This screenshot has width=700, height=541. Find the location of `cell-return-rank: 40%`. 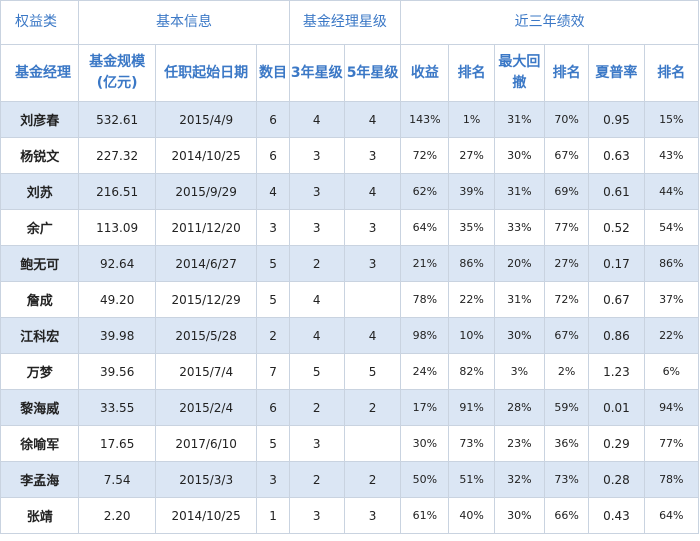

cell-return-rank: 40% is located at coordinates (471, 515).